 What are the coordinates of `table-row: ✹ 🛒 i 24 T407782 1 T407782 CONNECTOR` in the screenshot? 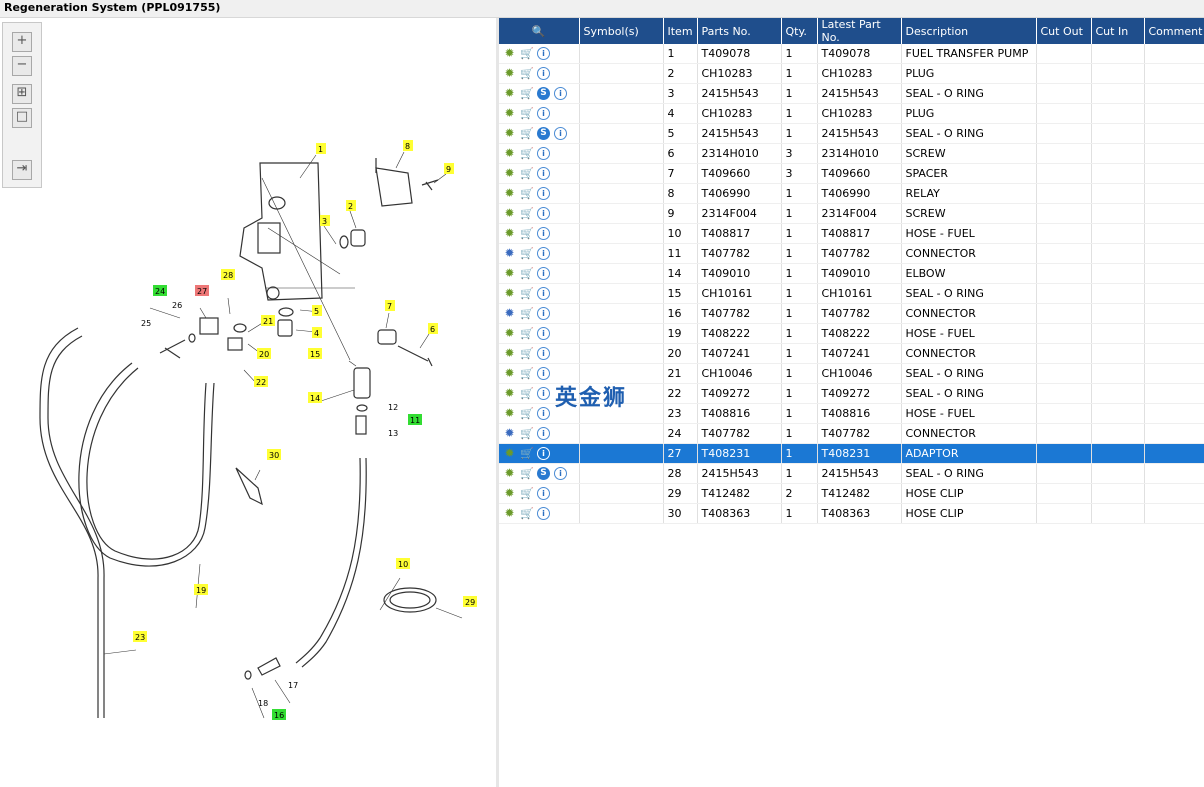 It's located at (851, 433).